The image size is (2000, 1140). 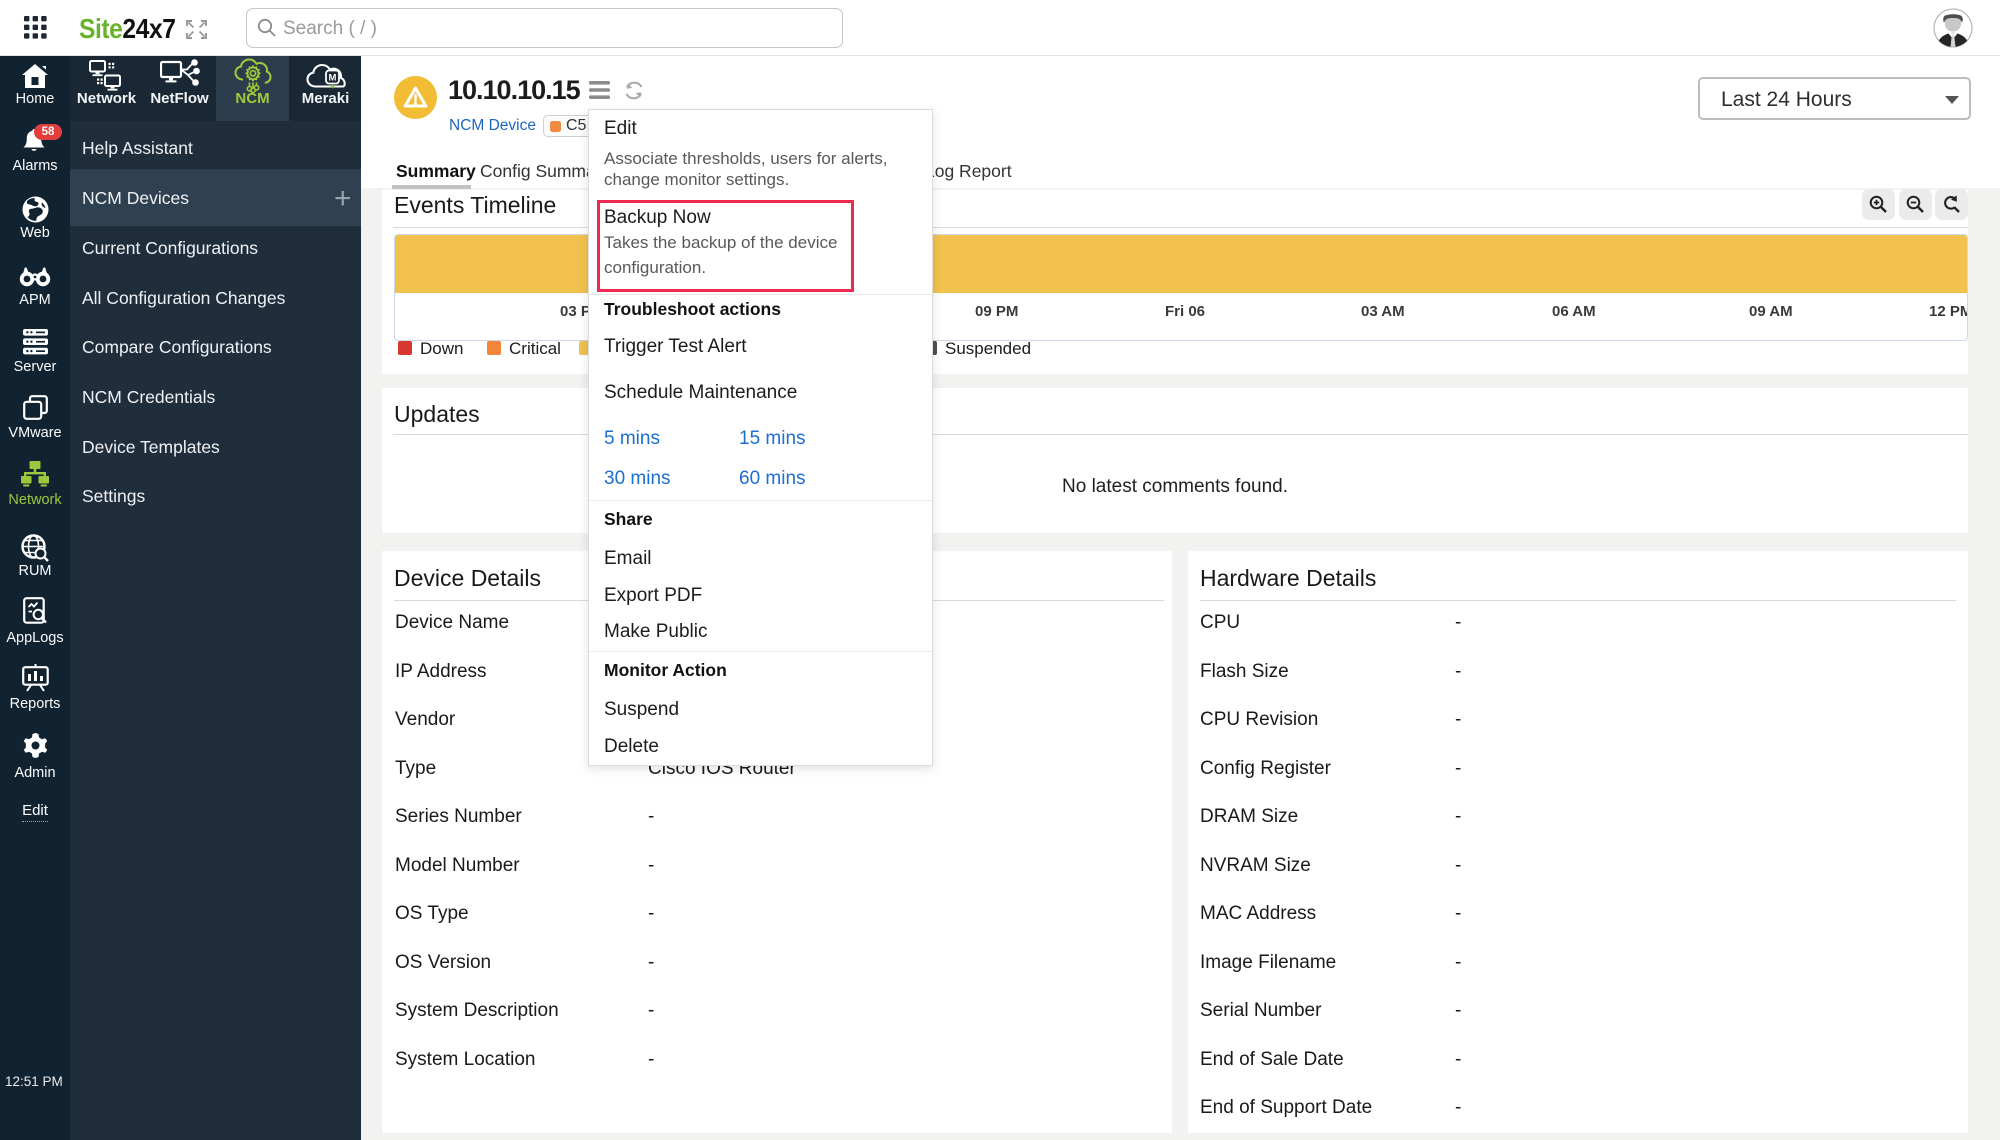 I want to click on svg-text: M, so click(x=333, y=78).